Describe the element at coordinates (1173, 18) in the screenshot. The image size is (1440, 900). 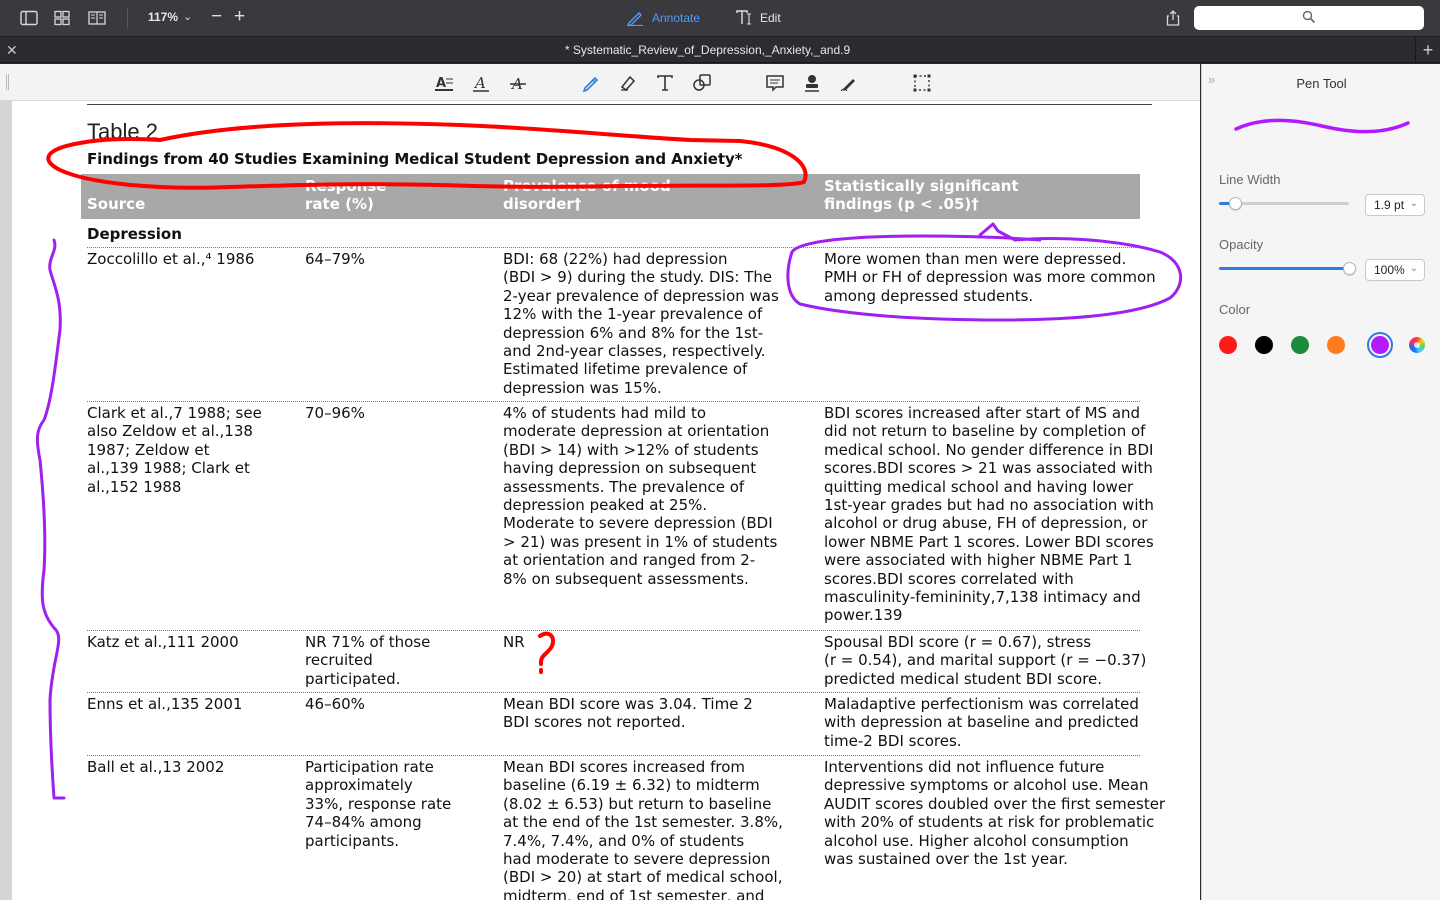
I see `share-icon` at that location.